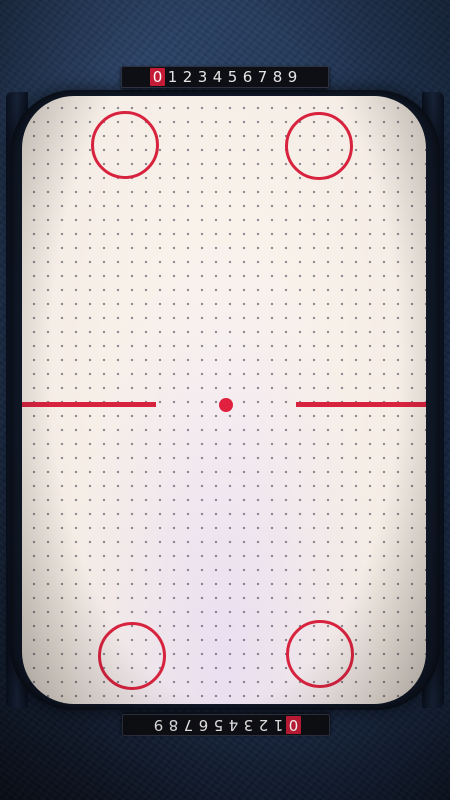 The image size is (450, 800). I want to click on bottom-scoreboard: 0 1 2 3 4 5 6 7 8 9, so click(226, 725).